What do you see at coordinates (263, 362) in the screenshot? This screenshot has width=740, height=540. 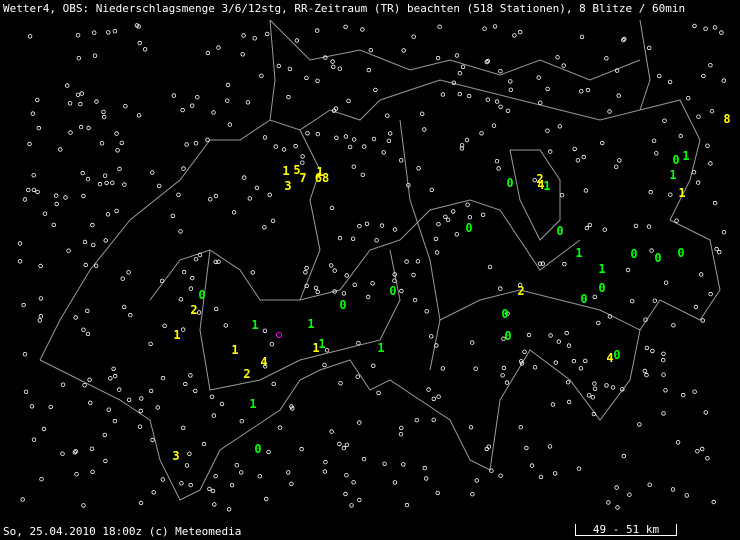 I see `precip-value: 4` at bounding box center [263, 362].